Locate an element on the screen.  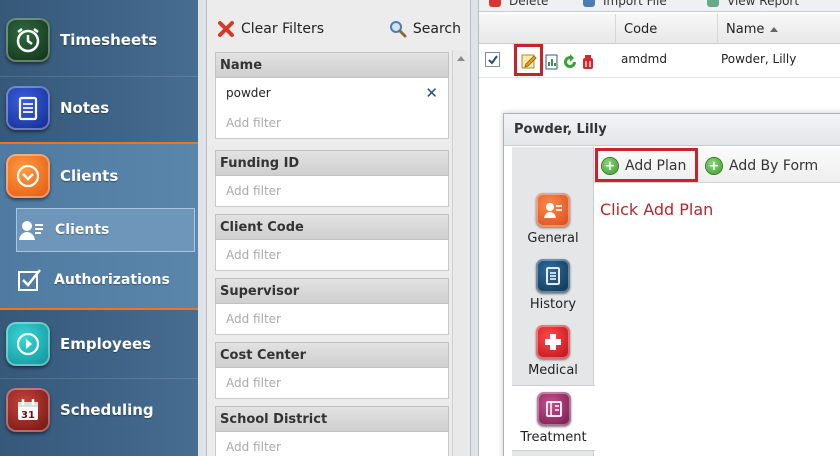
delete-button: Delete is located at coordinates (518, 4).